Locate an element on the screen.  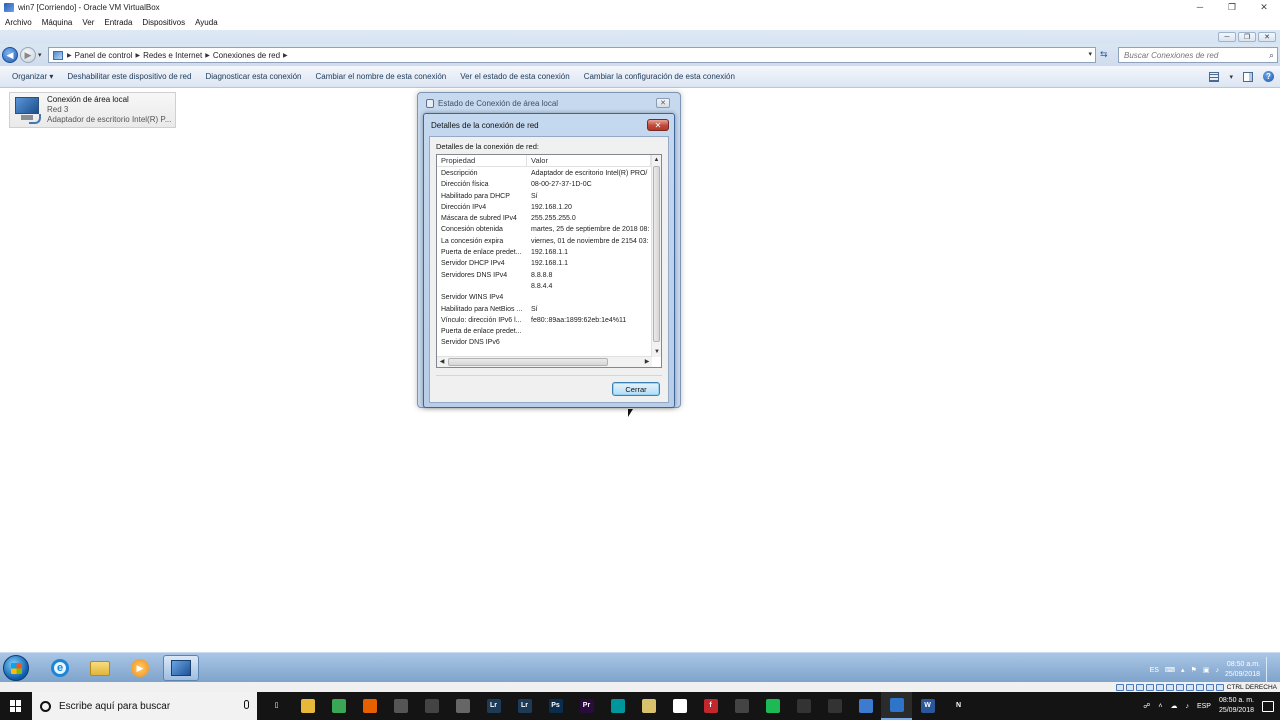
details-row: Habilitado para DHCP Sí is located at coordinates (544, 196).